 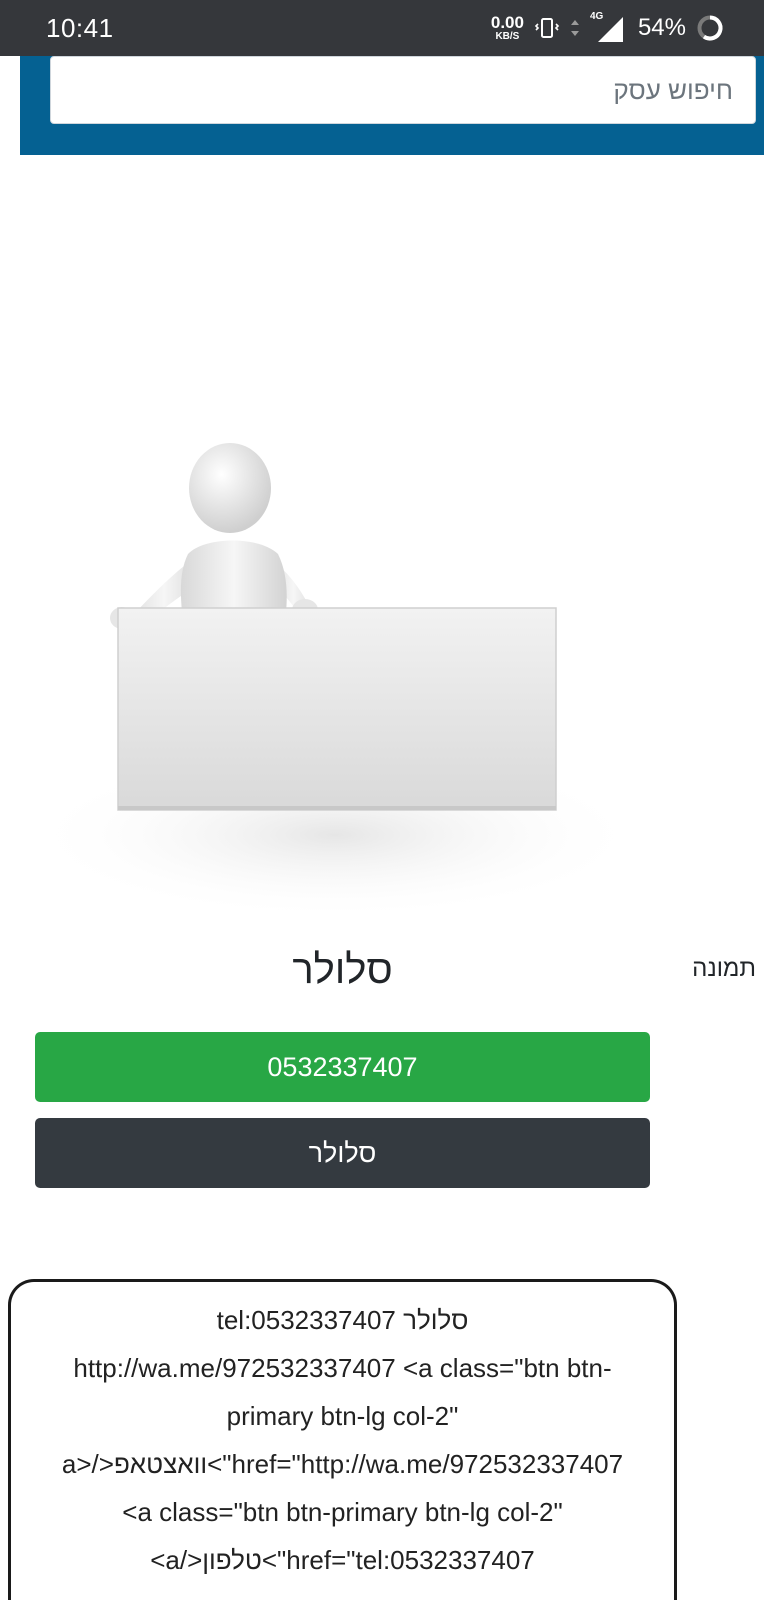 I want to click on battery-ring-icon, so click(x=710, y=28).